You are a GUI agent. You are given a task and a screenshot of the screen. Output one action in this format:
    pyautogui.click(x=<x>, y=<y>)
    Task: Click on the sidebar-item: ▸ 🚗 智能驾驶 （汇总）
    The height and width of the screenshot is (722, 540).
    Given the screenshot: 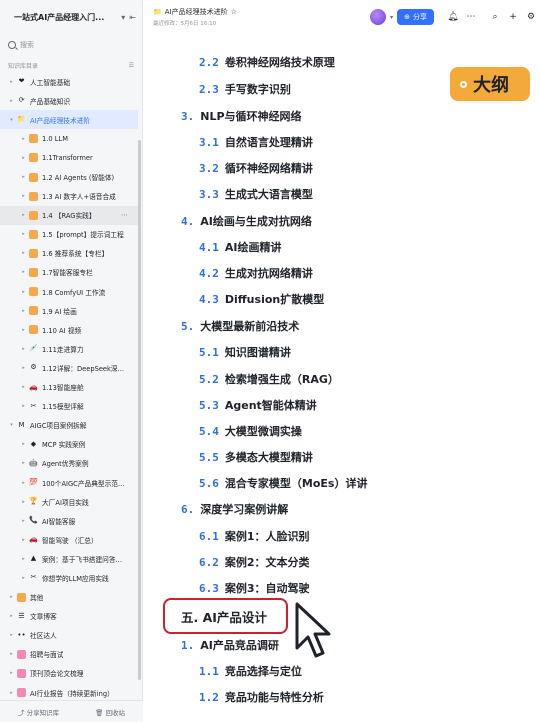 What is the action you would take?
    pyautogui.click(x=69, y=539)
    